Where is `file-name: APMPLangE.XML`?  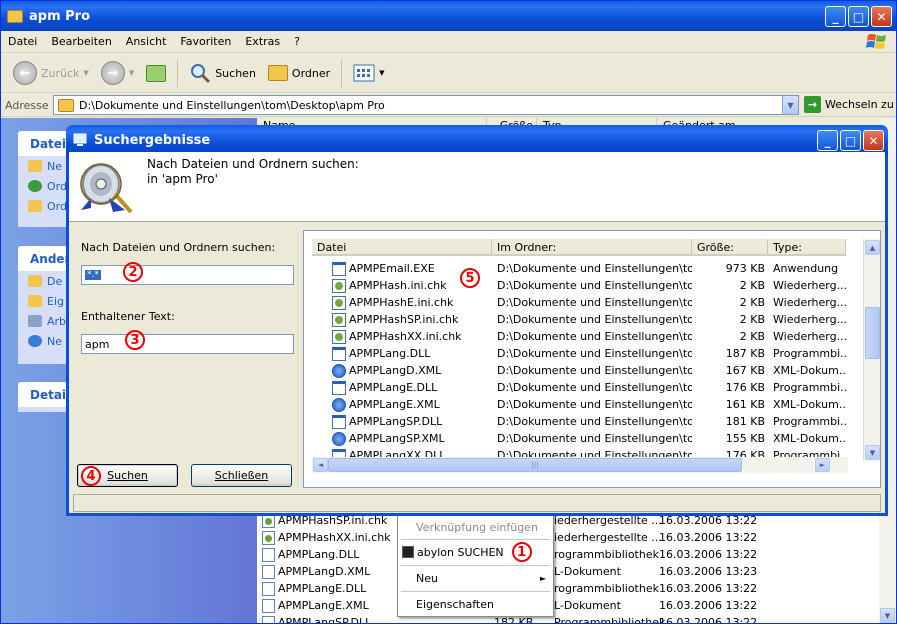
file-name: APMPLangE.XML is located at coordinates (323, 605).